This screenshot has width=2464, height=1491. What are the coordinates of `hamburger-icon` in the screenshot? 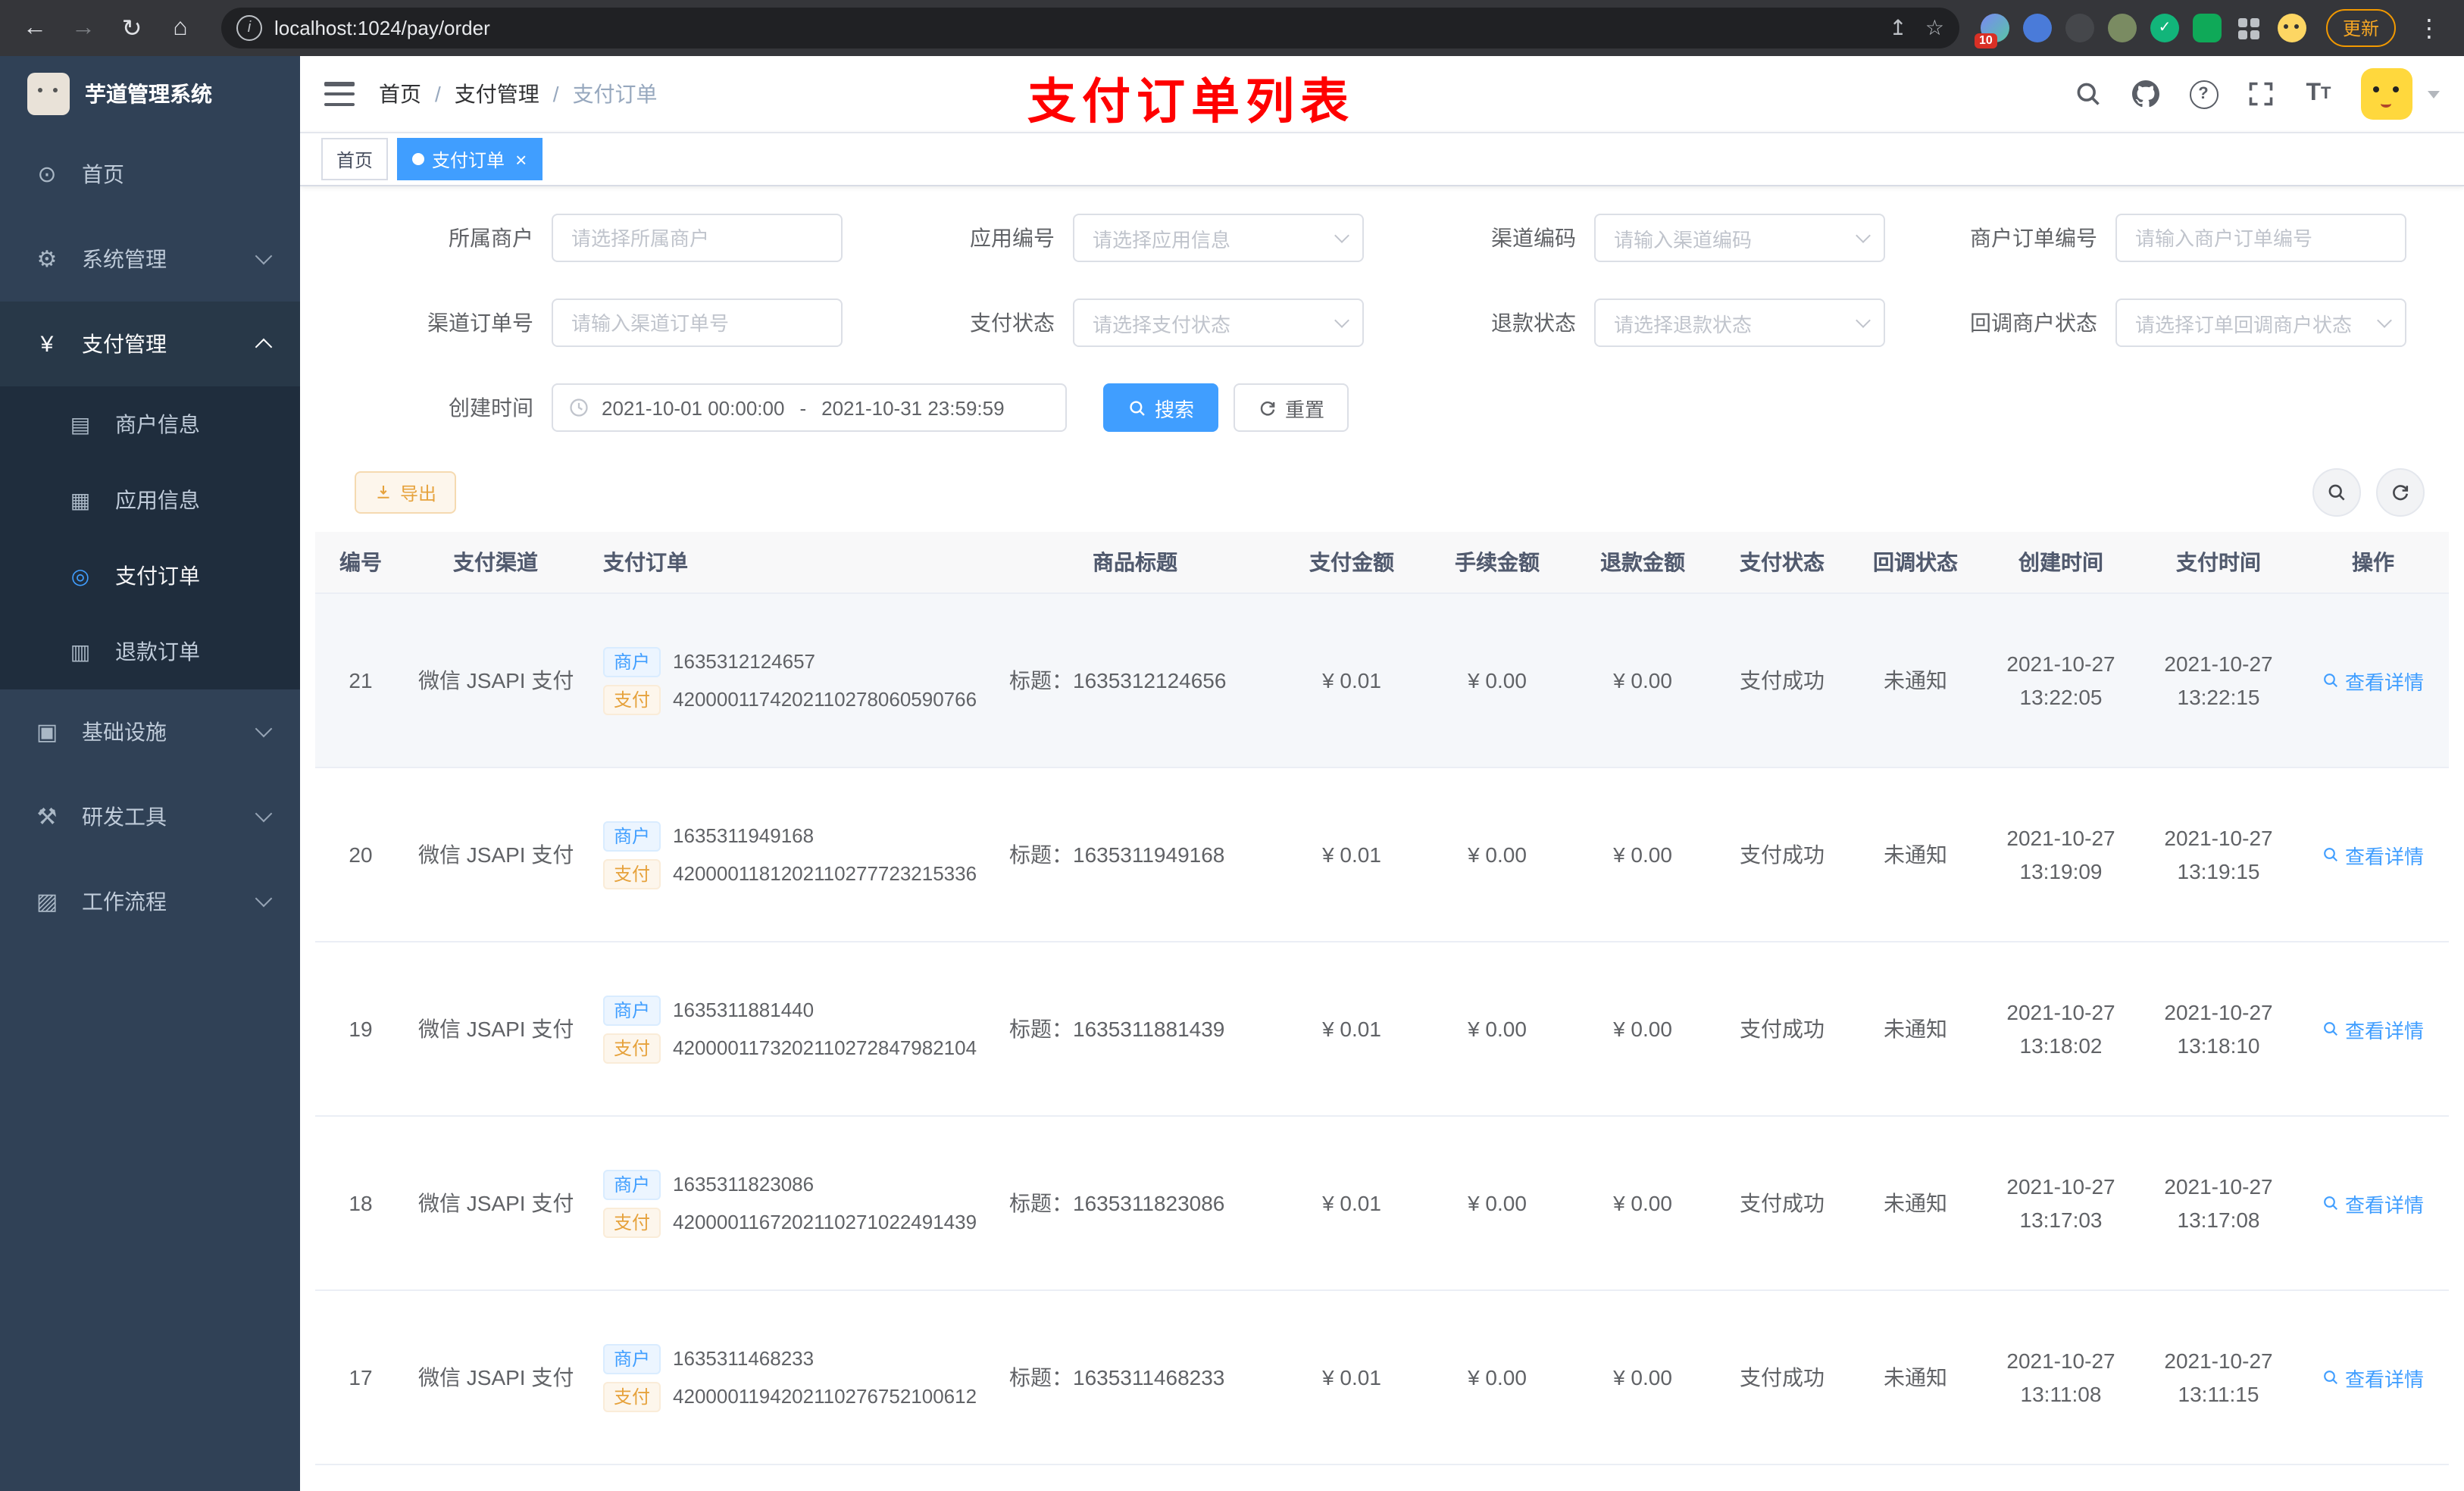 It's located at (339, 94).